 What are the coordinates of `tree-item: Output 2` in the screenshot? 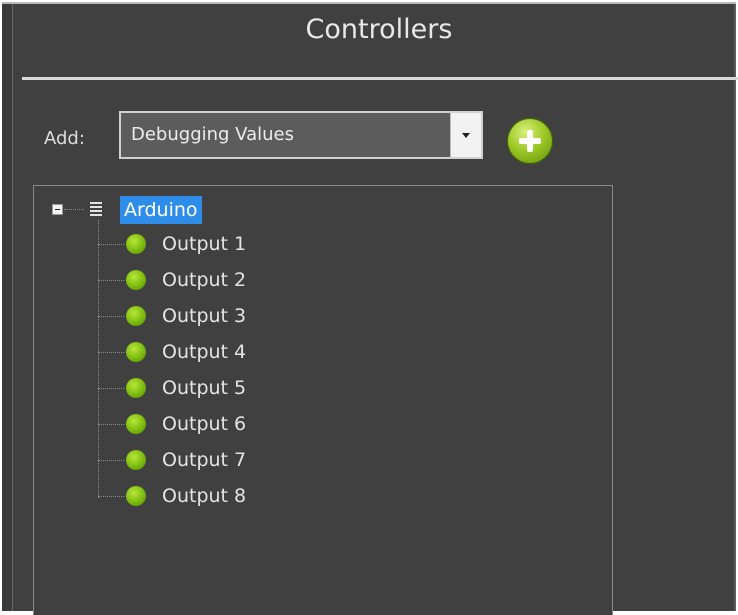 It's located at (184, 280).